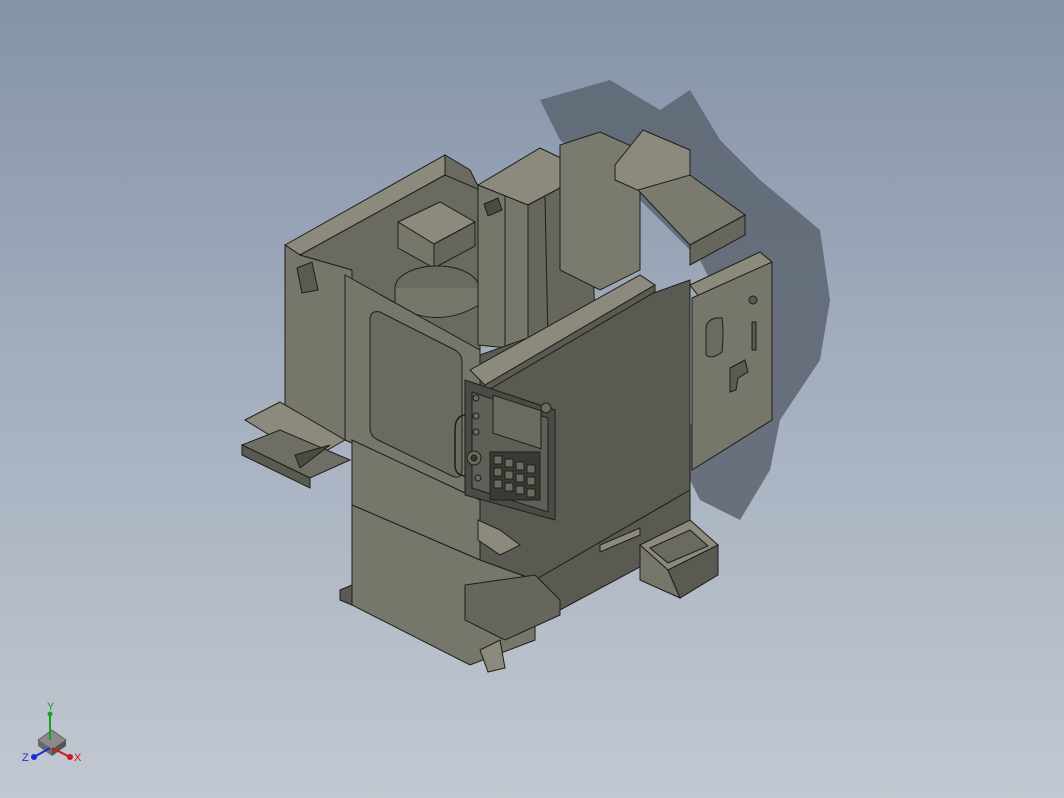 This screenshot has height=798, width=1064. I want to click on pendant-keypad, so click(515, 476).